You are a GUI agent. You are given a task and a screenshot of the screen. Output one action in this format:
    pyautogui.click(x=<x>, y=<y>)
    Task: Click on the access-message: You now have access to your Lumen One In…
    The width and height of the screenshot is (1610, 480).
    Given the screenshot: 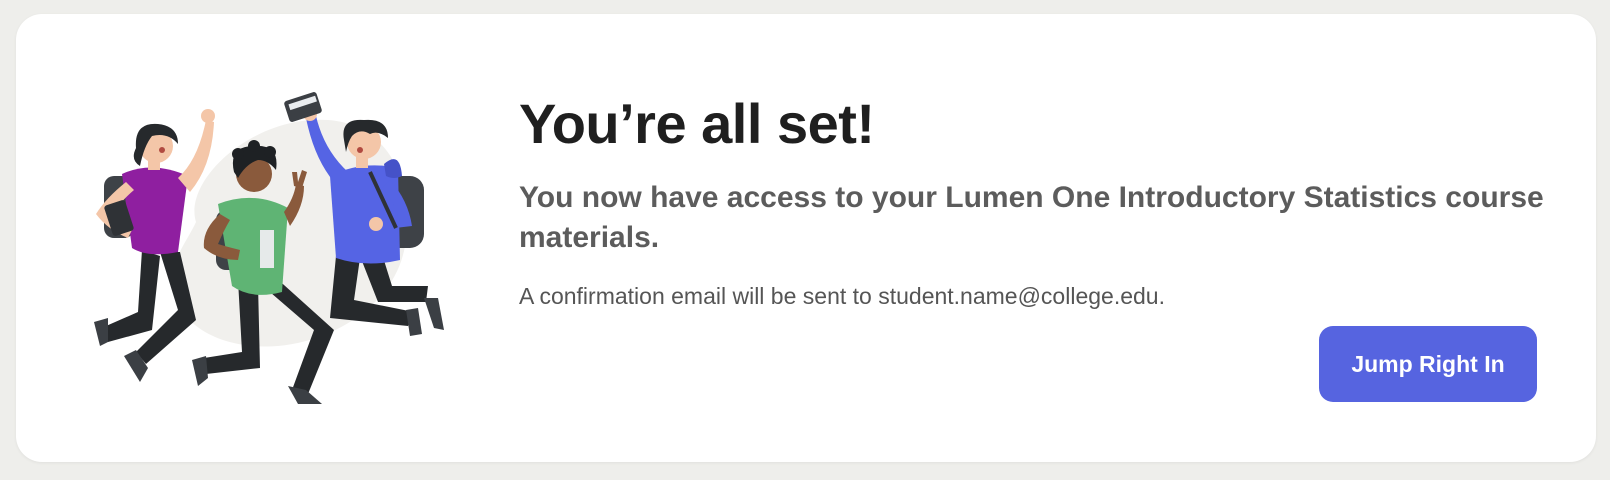 What is the action you would take?
    pyautogui.click(x=1031, y=217)
    